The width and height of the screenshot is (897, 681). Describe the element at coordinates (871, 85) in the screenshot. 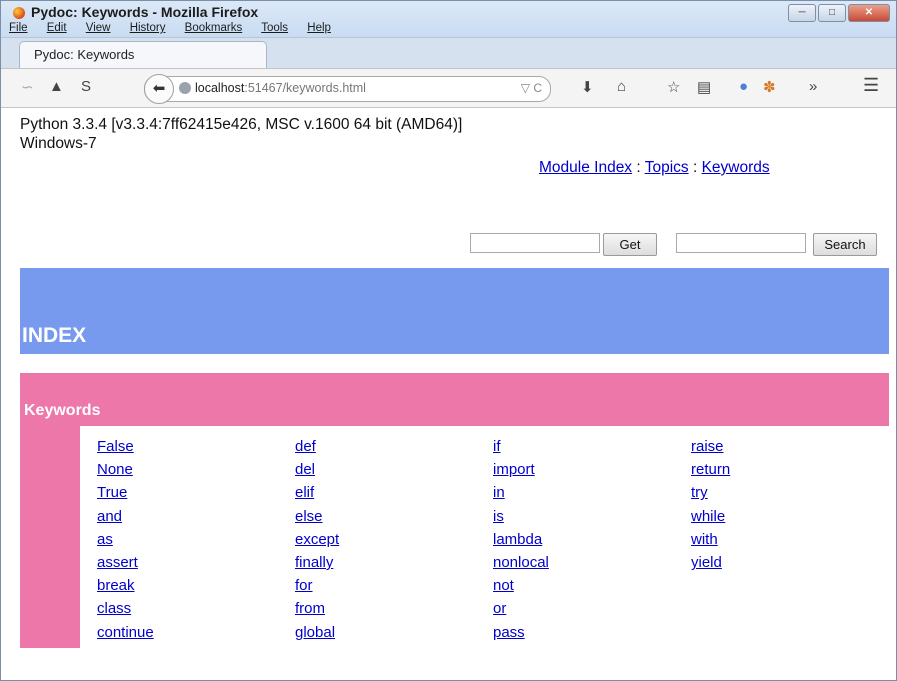

I see `hamburger-menu-icon: ☰` at that location.